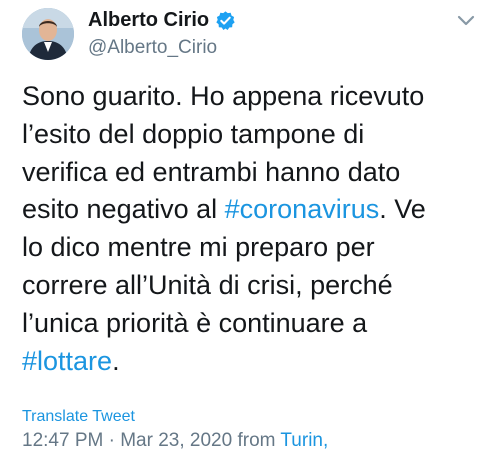  What do you see at coordinates (116, 360) in the screenshot?
I see `tweet-text-segment: .` at bounding box center [116, 360].